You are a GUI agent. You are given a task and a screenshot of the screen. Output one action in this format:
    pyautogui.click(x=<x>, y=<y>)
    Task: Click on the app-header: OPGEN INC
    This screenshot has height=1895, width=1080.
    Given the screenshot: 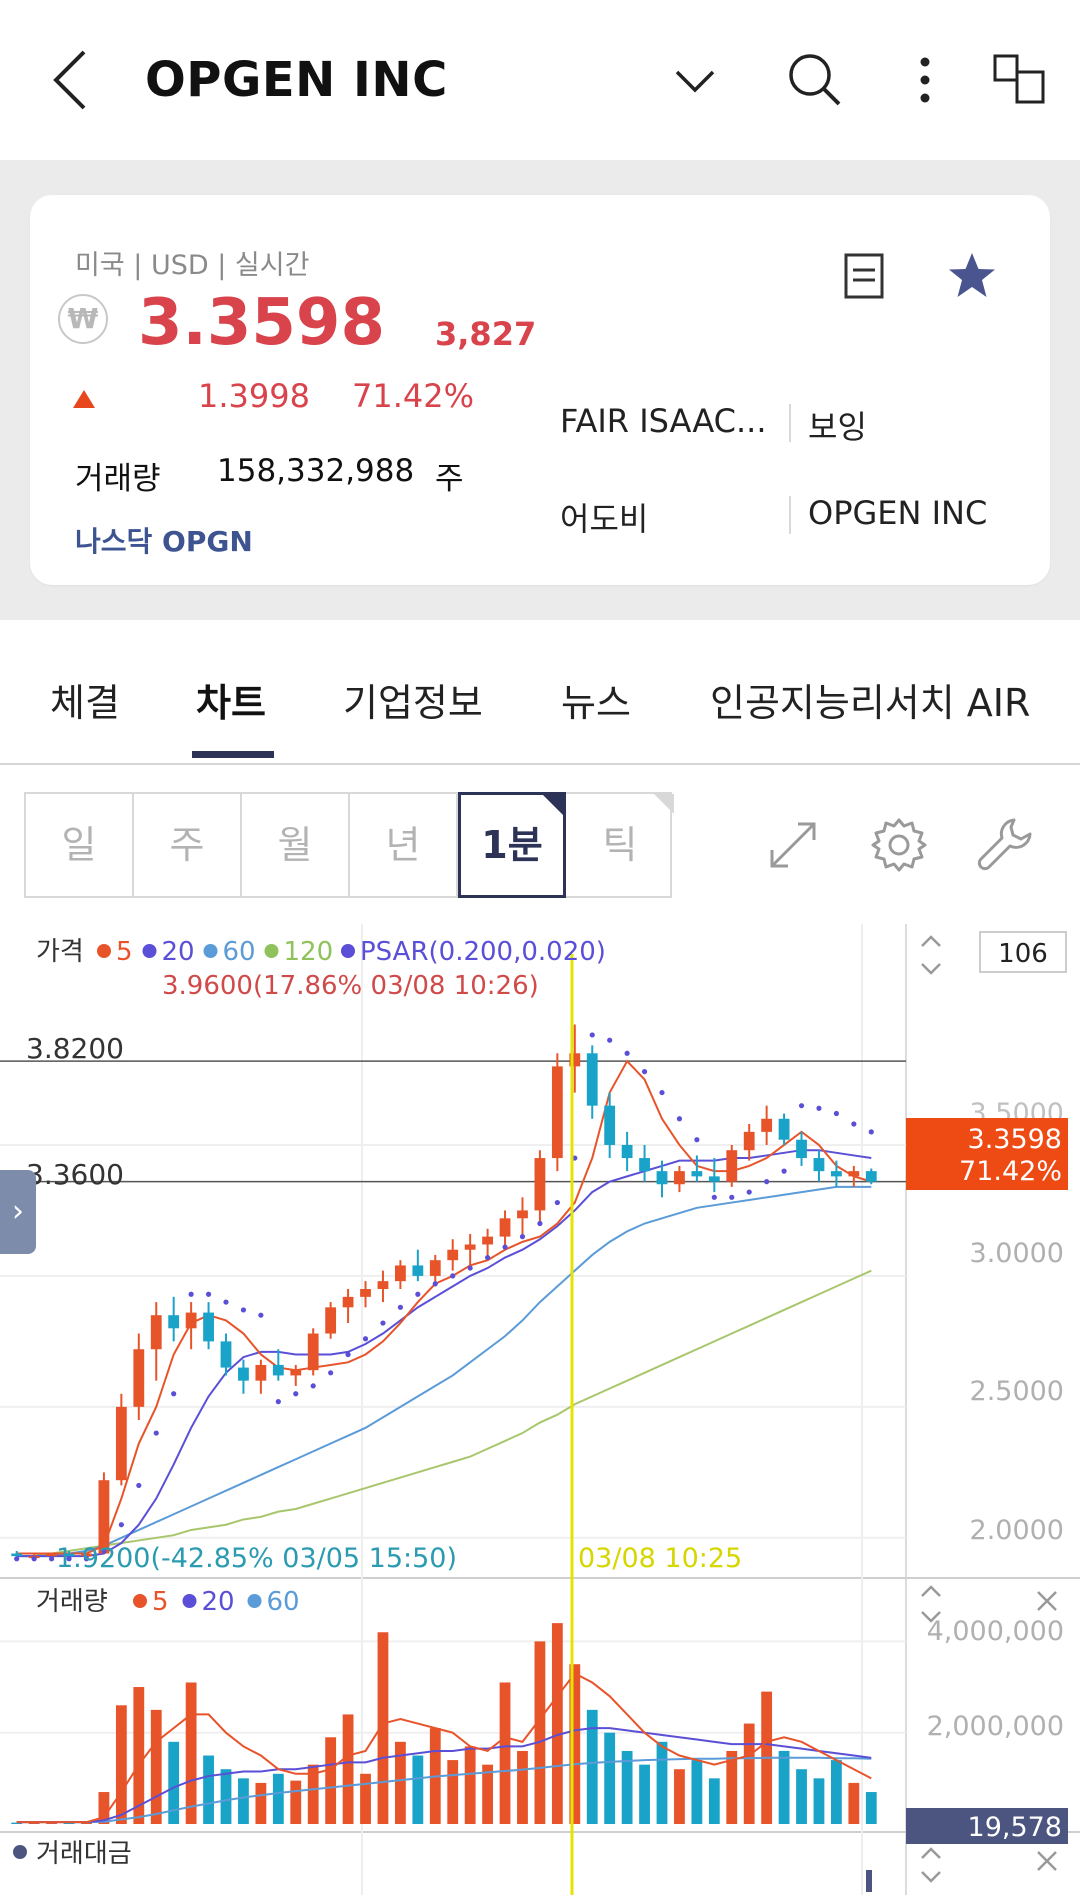 What is the action you would take?
    pyautogui.click(x=540, y=80)
    